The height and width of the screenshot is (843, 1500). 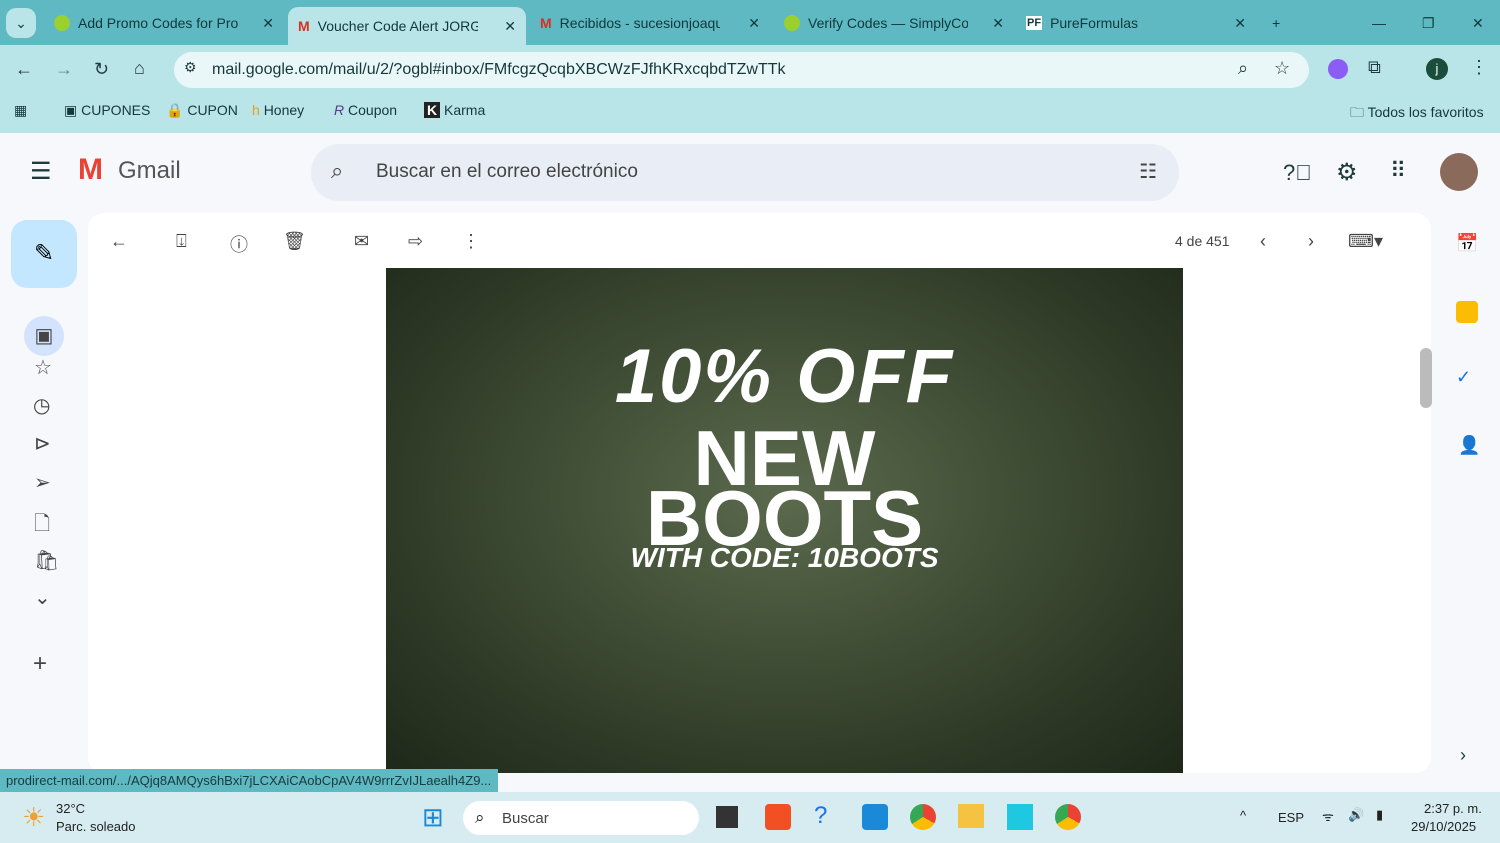 I want to click on keep-icon, so click(x=1467, y=312).